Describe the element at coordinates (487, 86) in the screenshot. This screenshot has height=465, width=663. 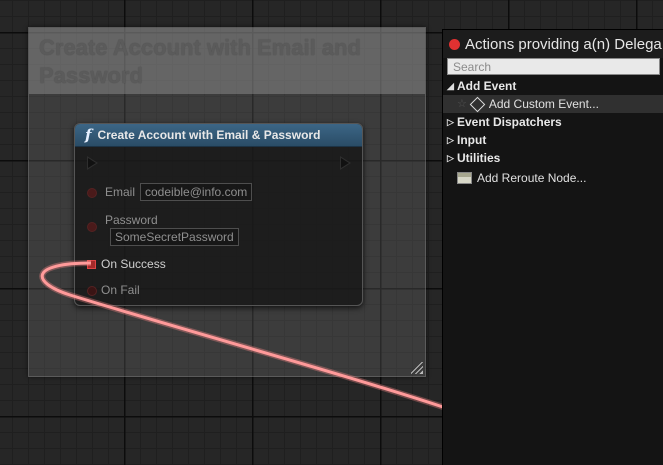
I see `category-label: Add Event` at that location.